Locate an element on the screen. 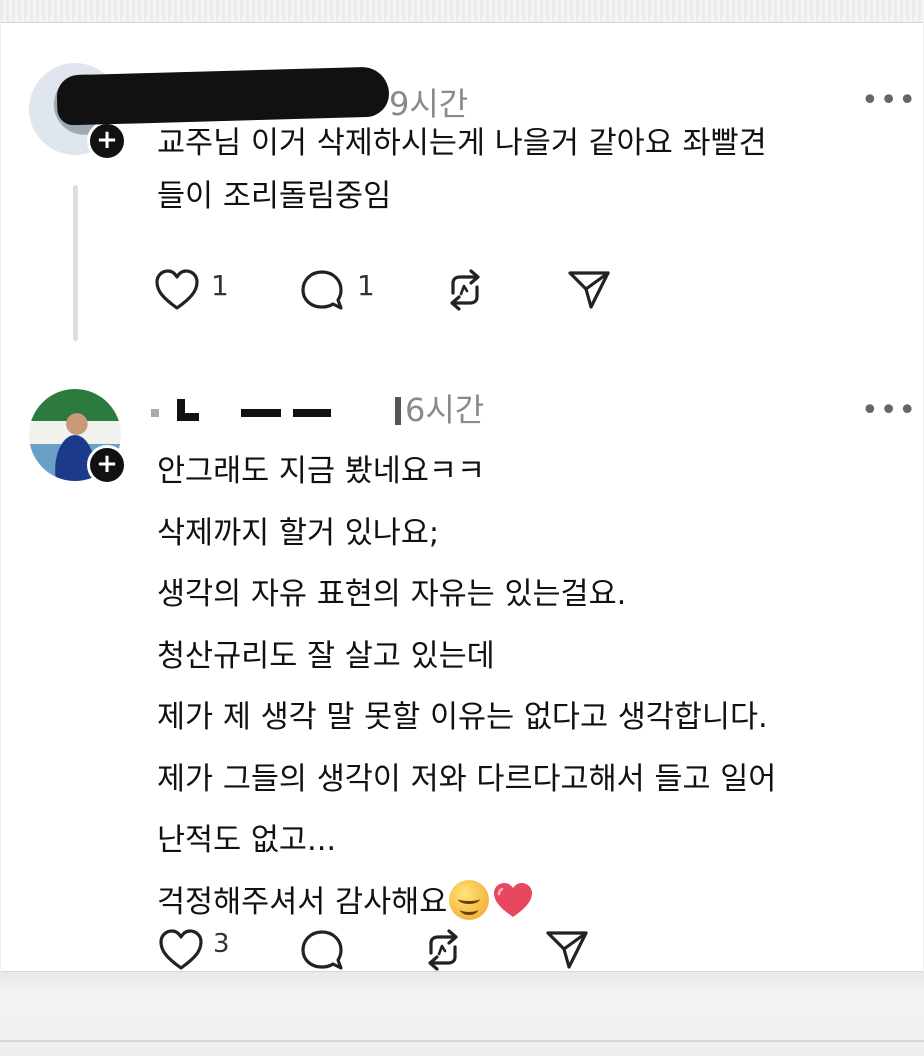 Image resolution: width=924 pixels, height=1056 pixels. post-actions: 3 is located at coordinates (403, 952).